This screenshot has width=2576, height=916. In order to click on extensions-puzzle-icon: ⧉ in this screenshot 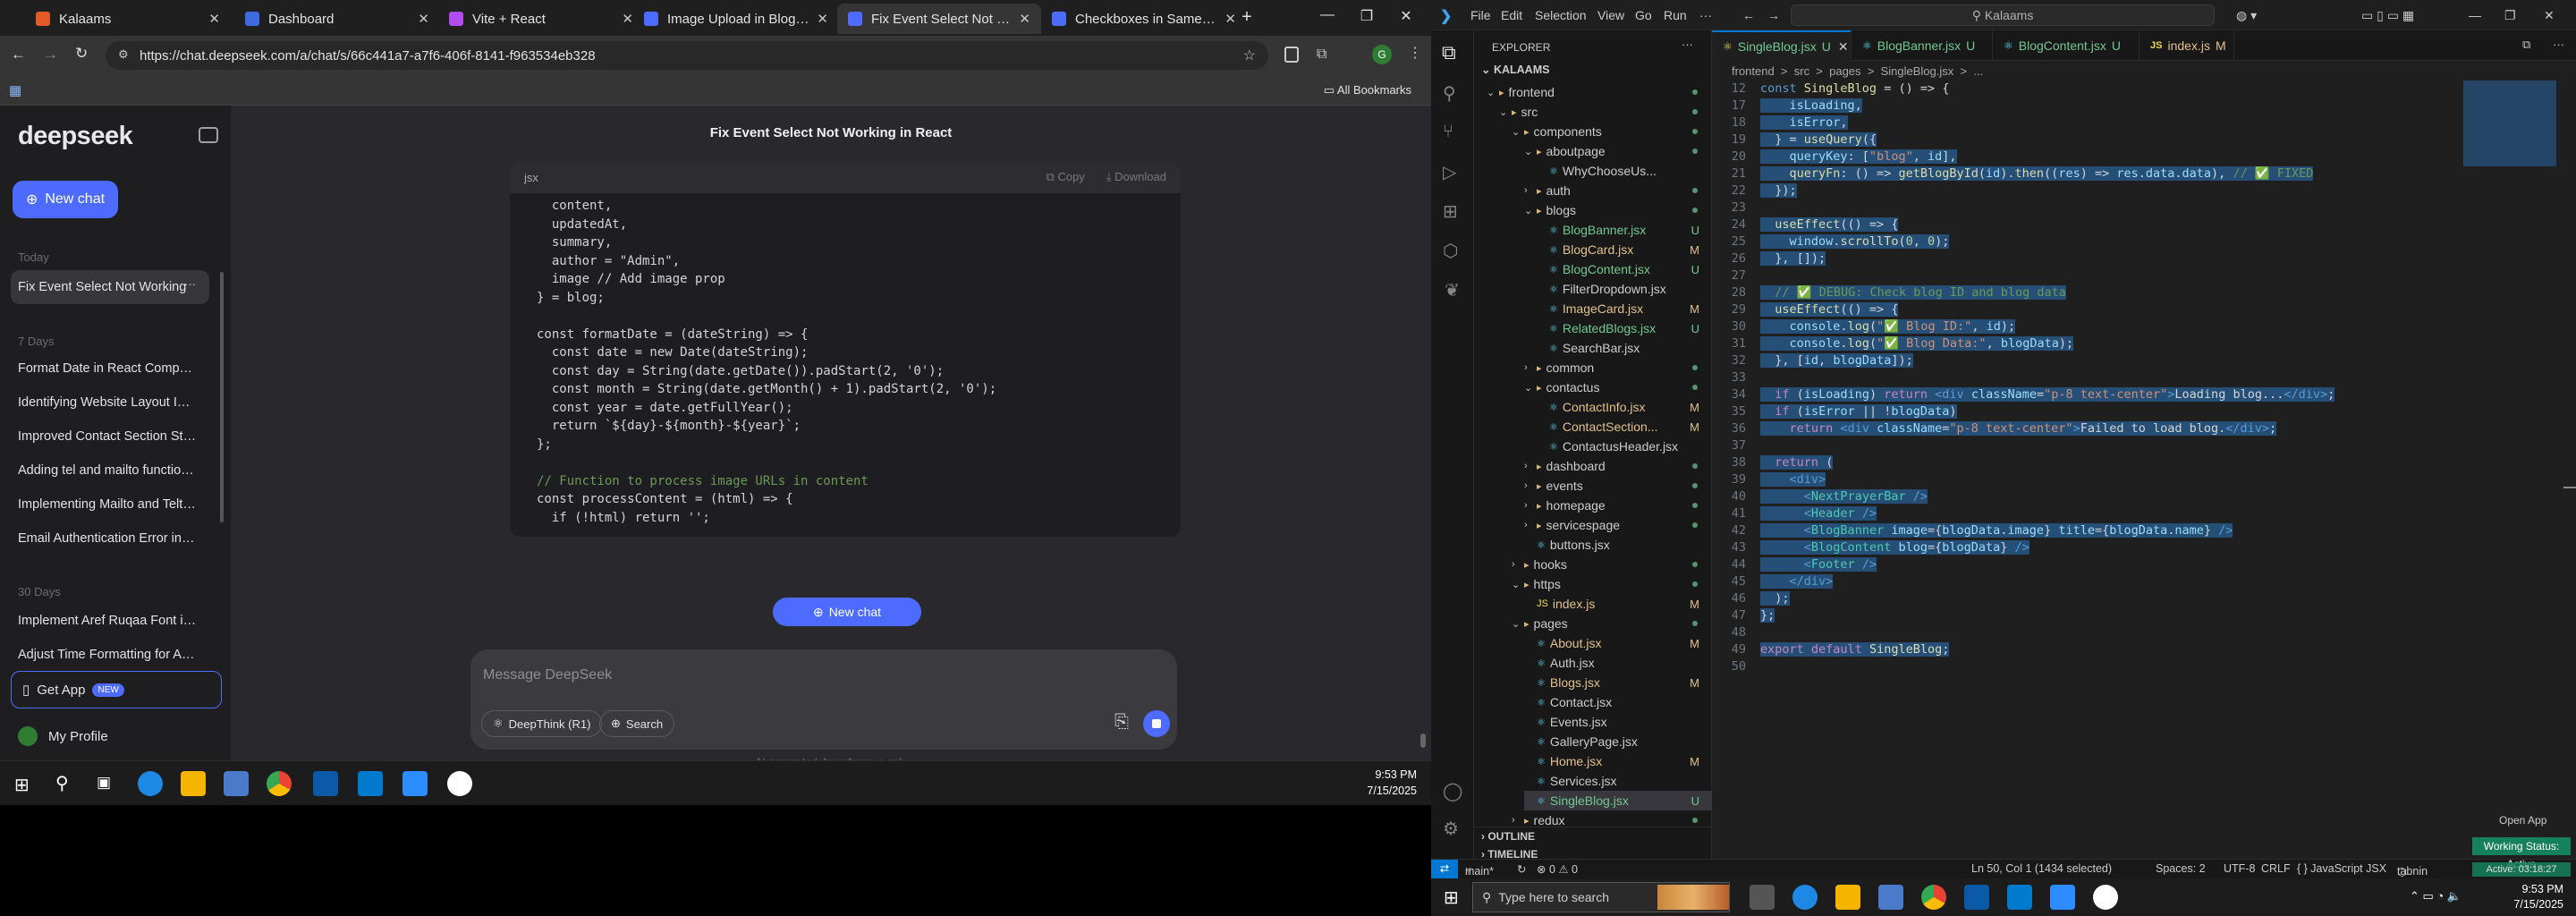, I will do `click(1321, 55)`.